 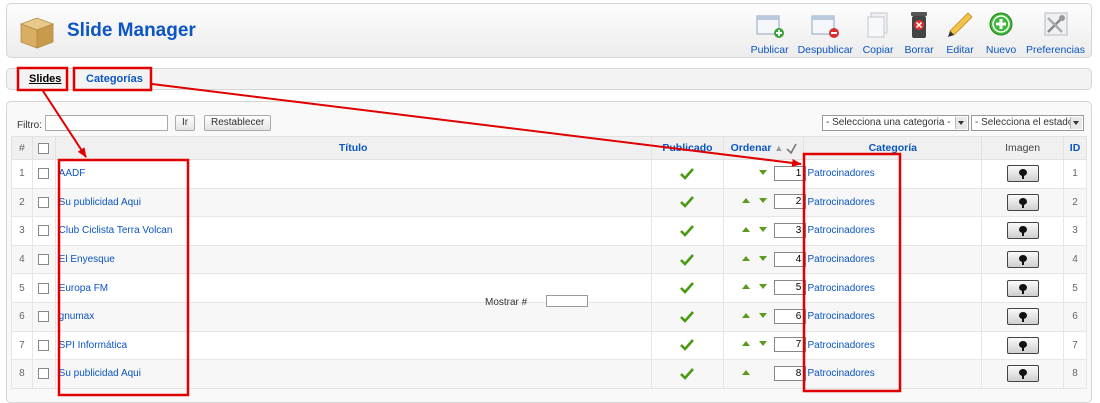 What do you see at coordinates (764, 148) in the screenshot?
I see `col-order: Ordenar ▲` at bounding box center [764, 148].